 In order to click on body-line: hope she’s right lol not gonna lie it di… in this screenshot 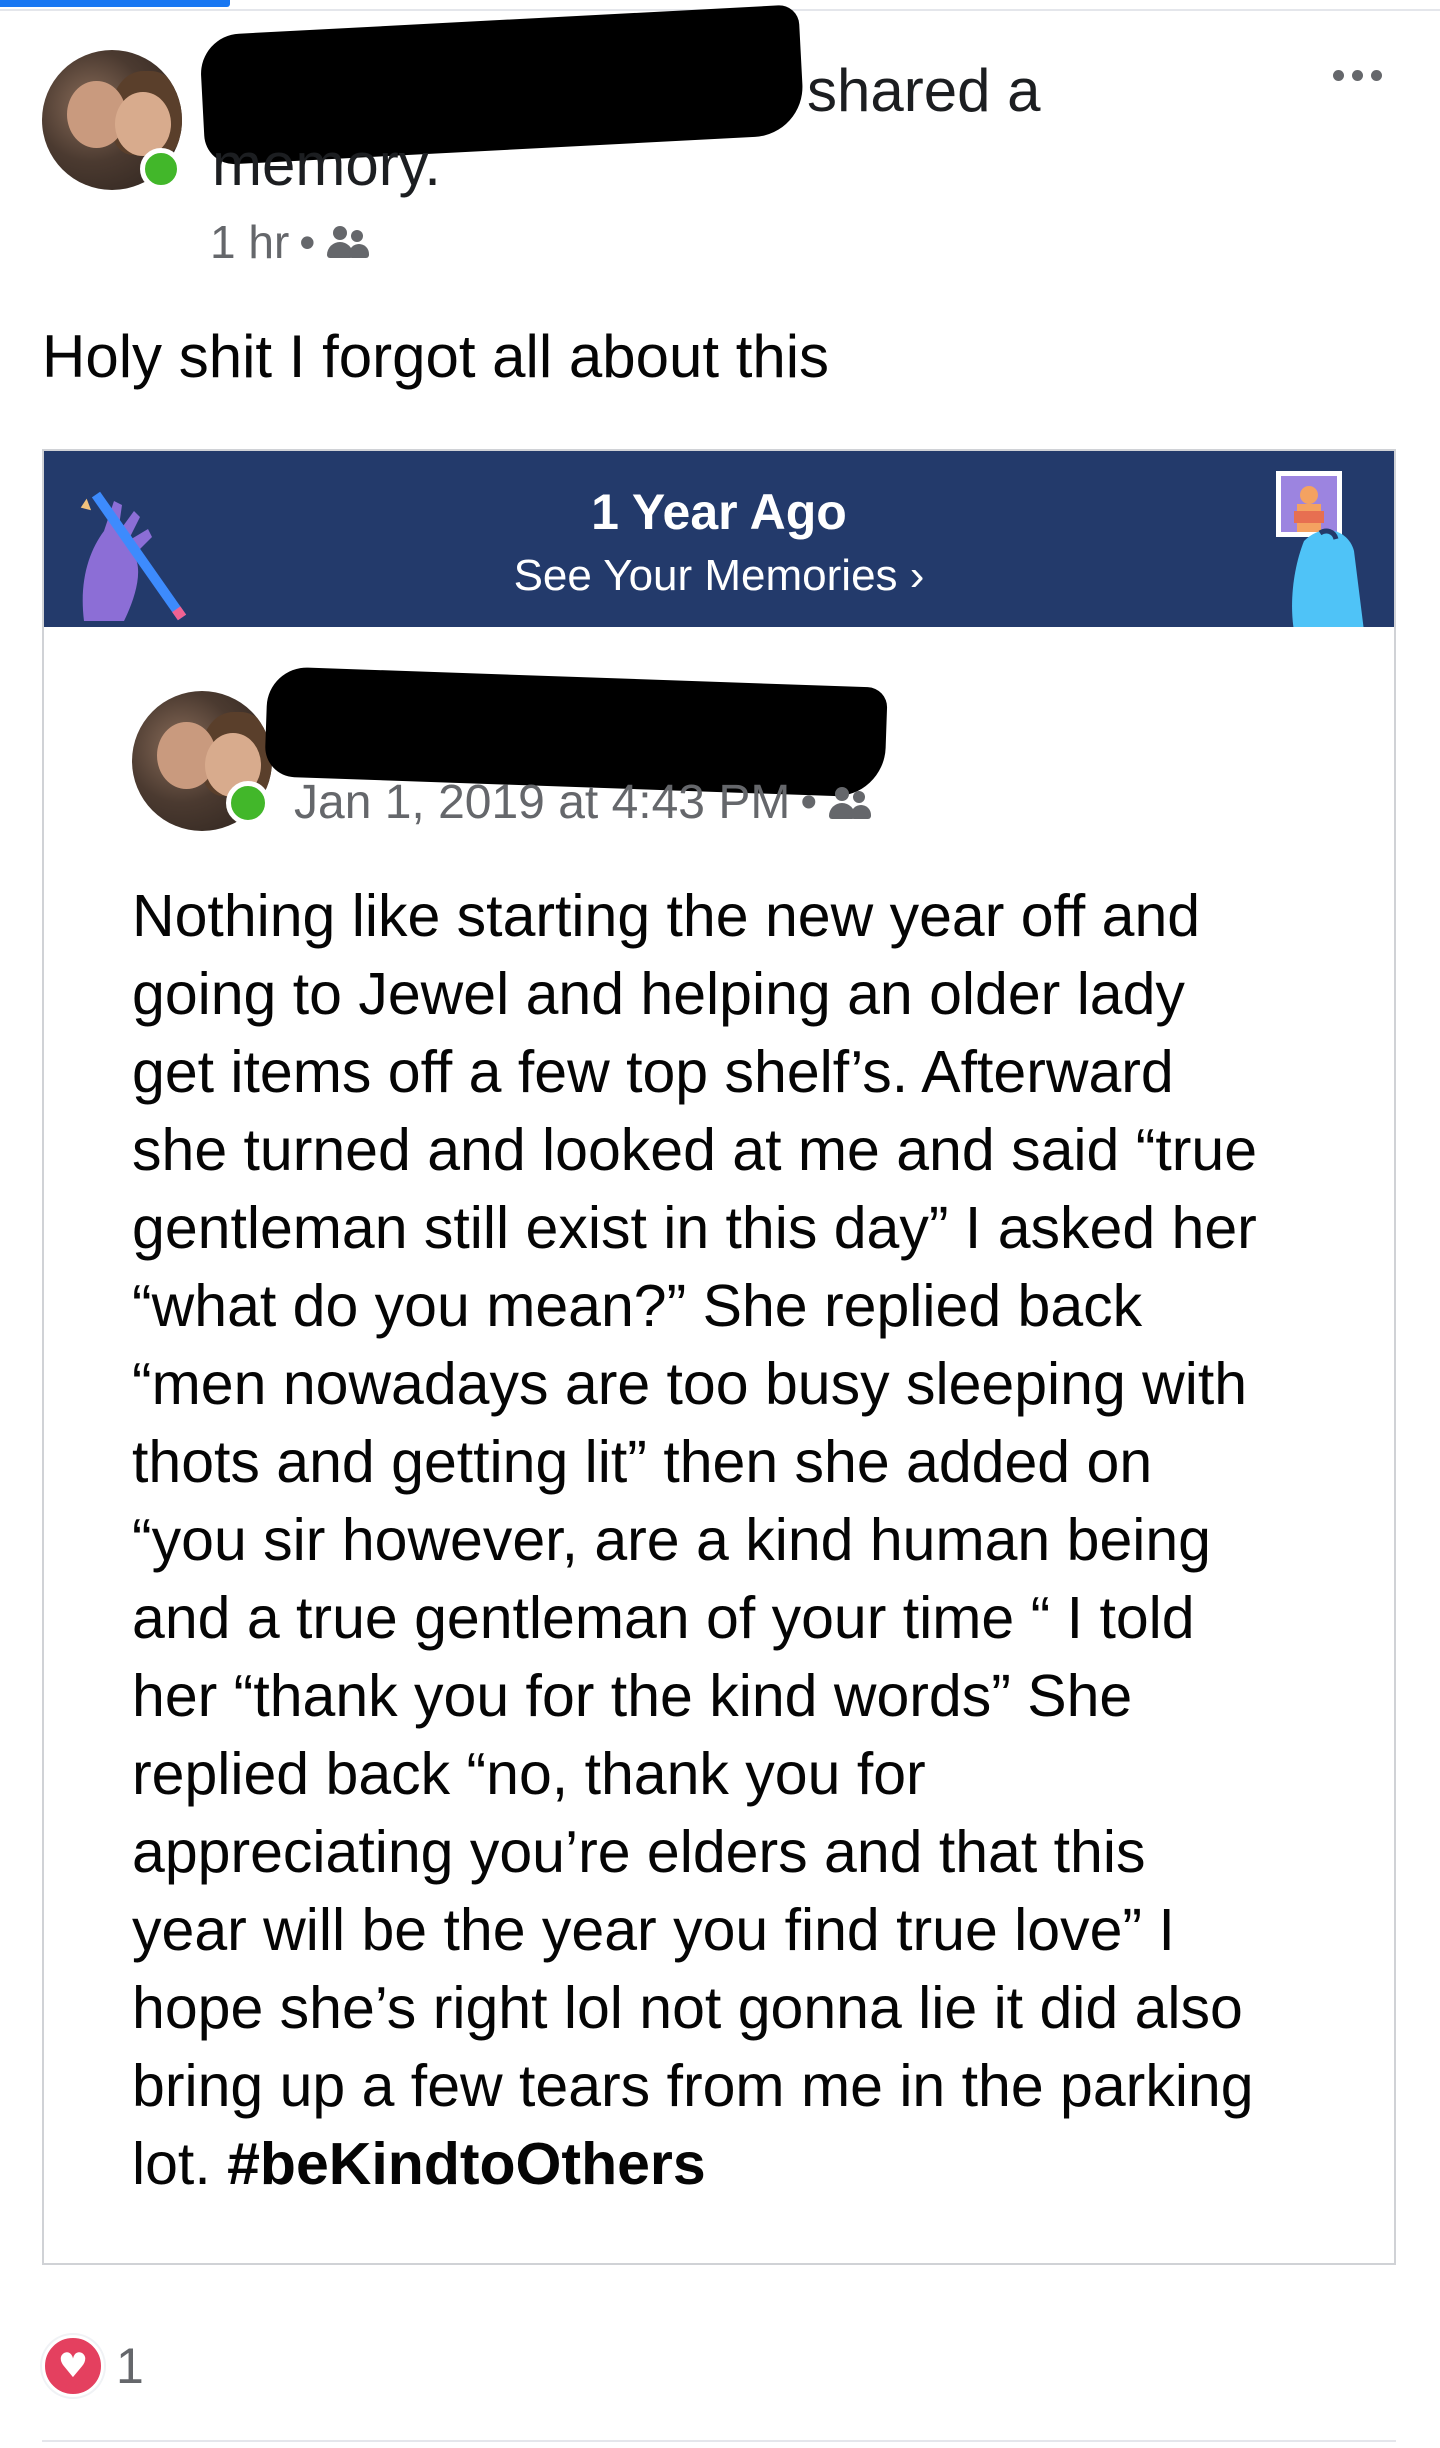, I will do `click(687, 2008)`.